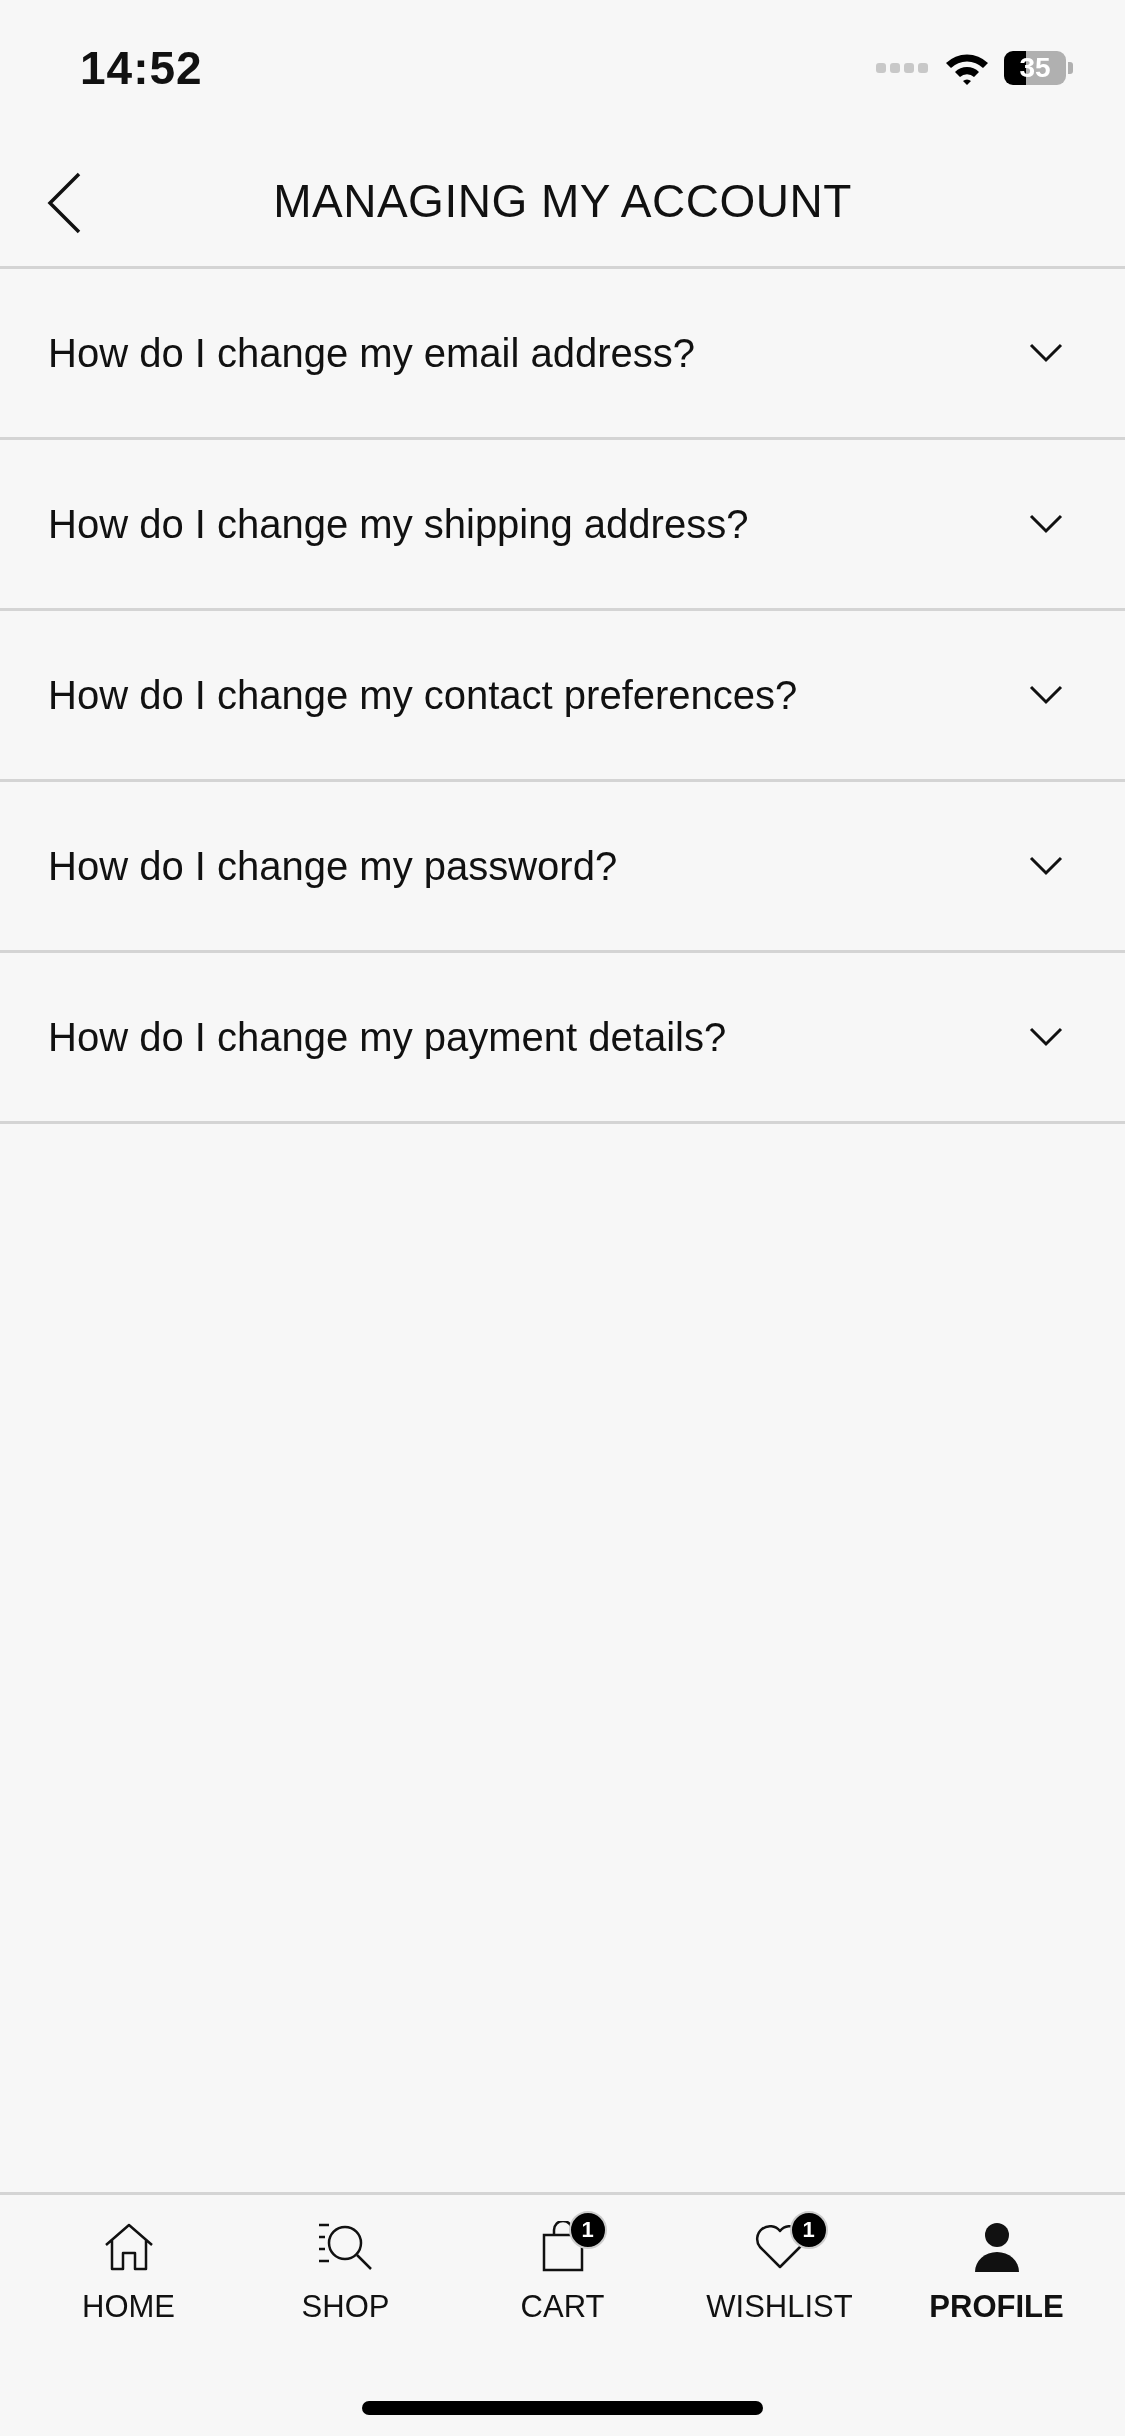  I want to click on status-time: 14:52, so click(141, 68).